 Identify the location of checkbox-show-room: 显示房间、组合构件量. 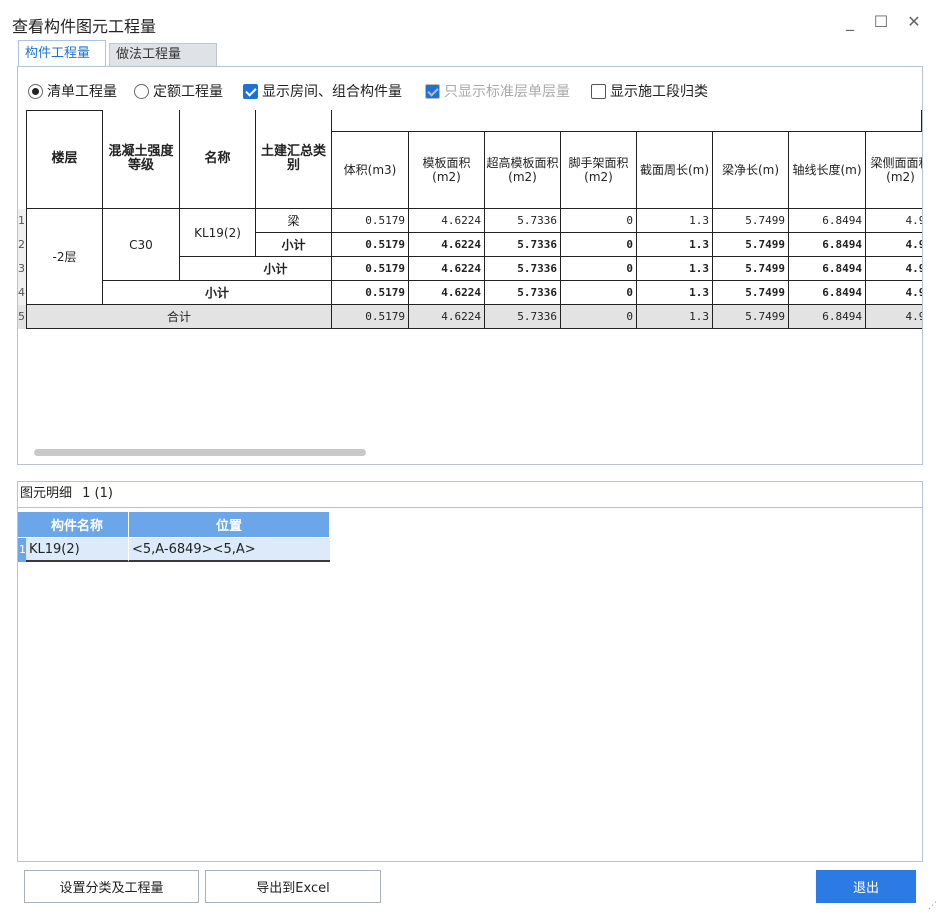
(322, 91).